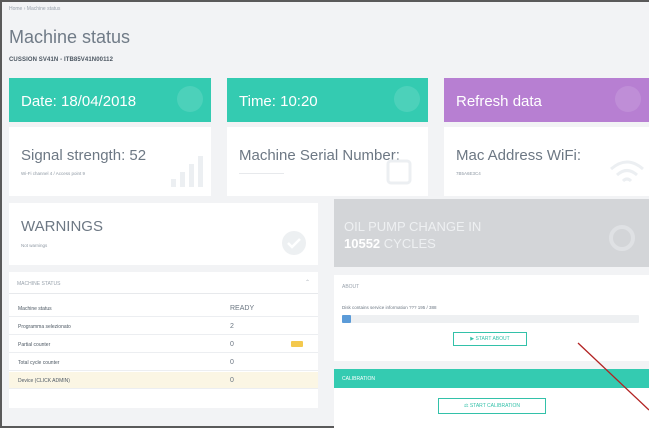  Describe the element at coordinates (399, 172) in the screenshot. I see `machine-icon` at that location.